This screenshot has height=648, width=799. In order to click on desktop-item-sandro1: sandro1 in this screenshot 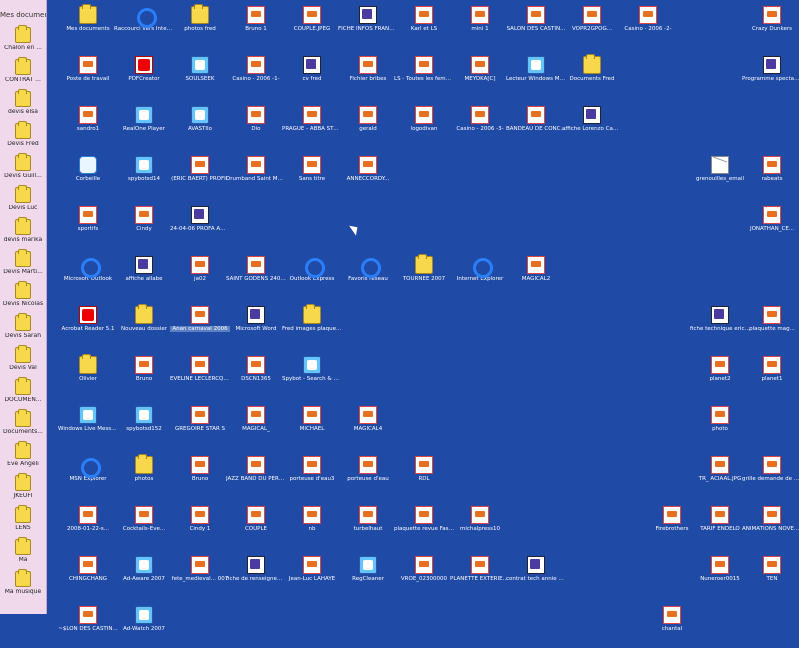, I will do `click(88, 127)`.